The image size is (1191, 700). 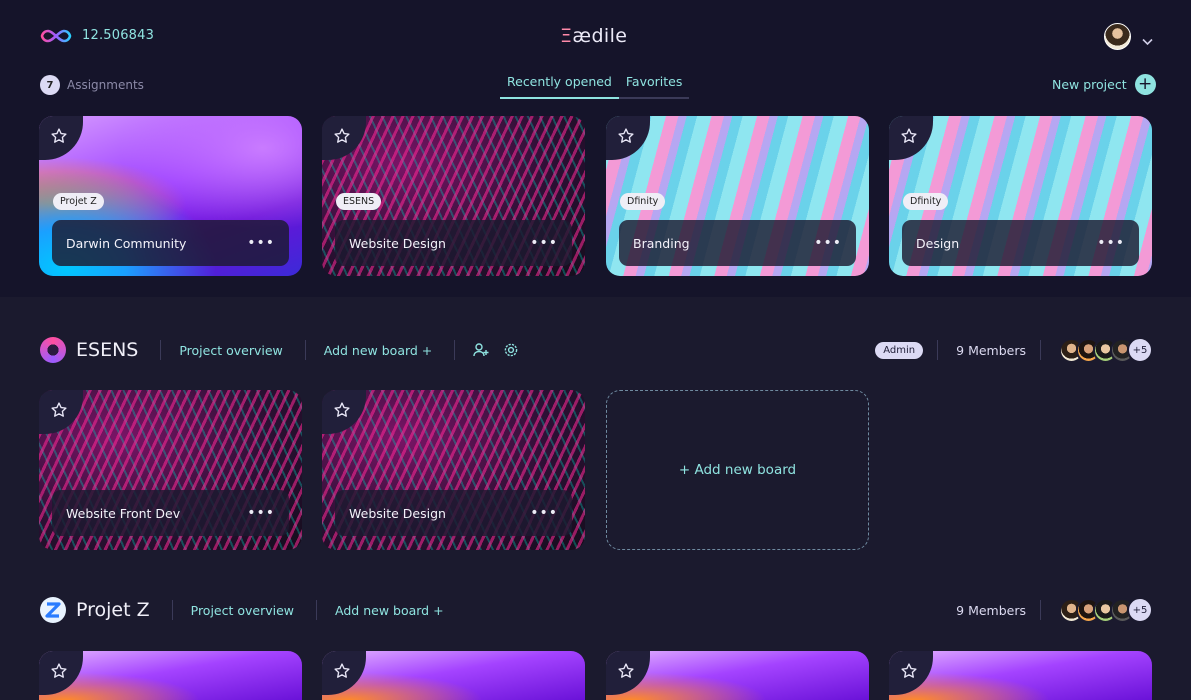 What do you see at coordinates (481, 350) in the screenshot?
I see `add-user-icon` at bounding box center [481, 350].